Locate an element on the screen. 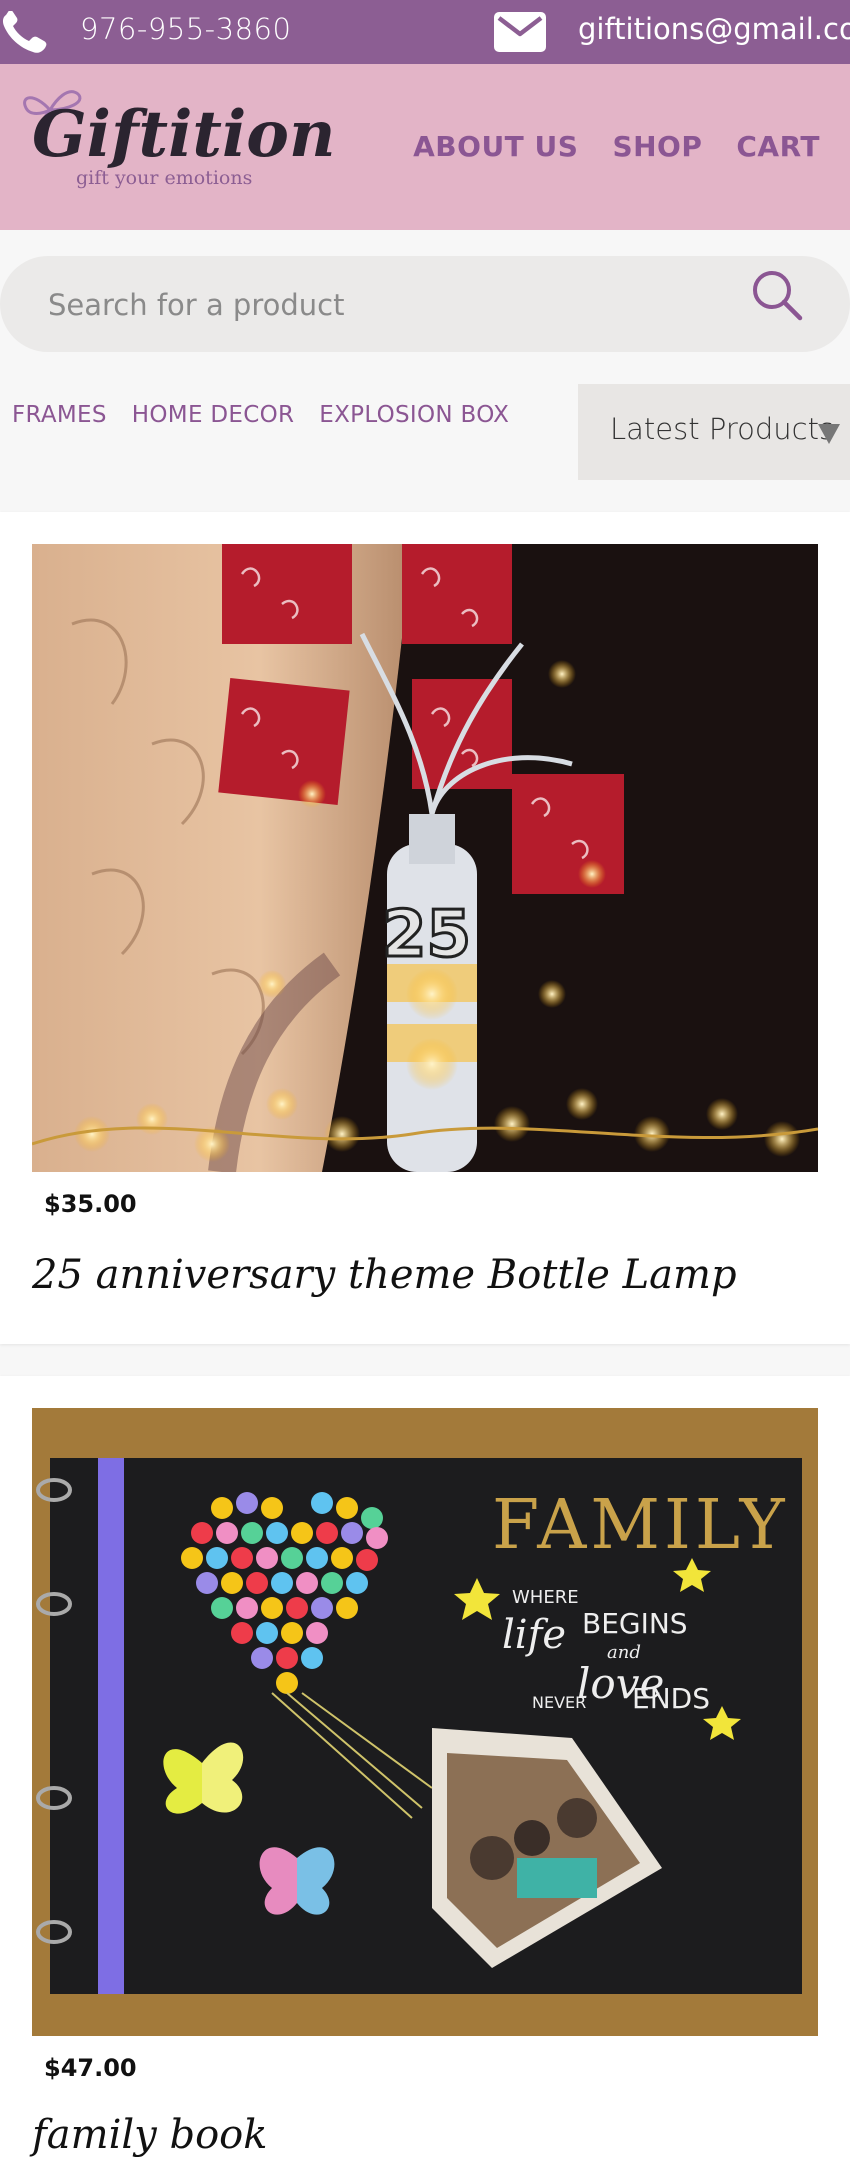 The height and width of the screenshot is (2162, 850). category-home-decor: HOME DECOR is located at coordinates (213, 415).